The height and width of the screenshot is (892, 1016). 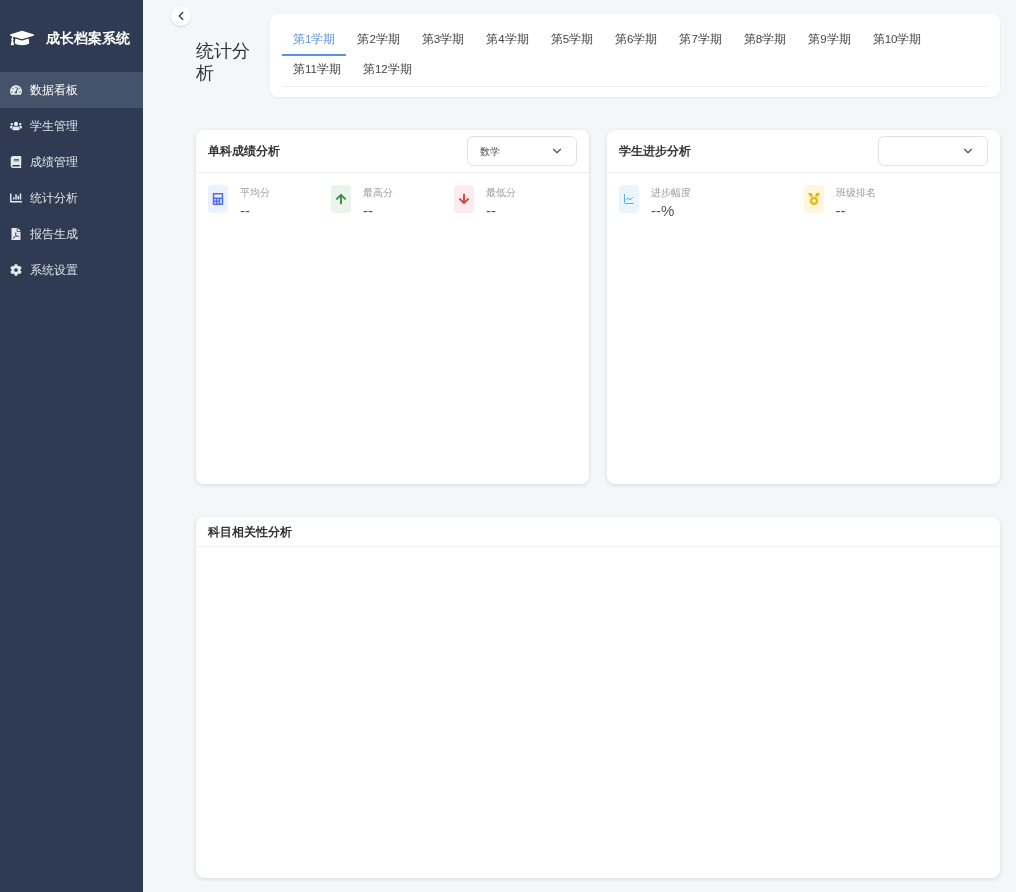 I want to click on card-title: 单科成绩分析, so click(x=244, y=151).